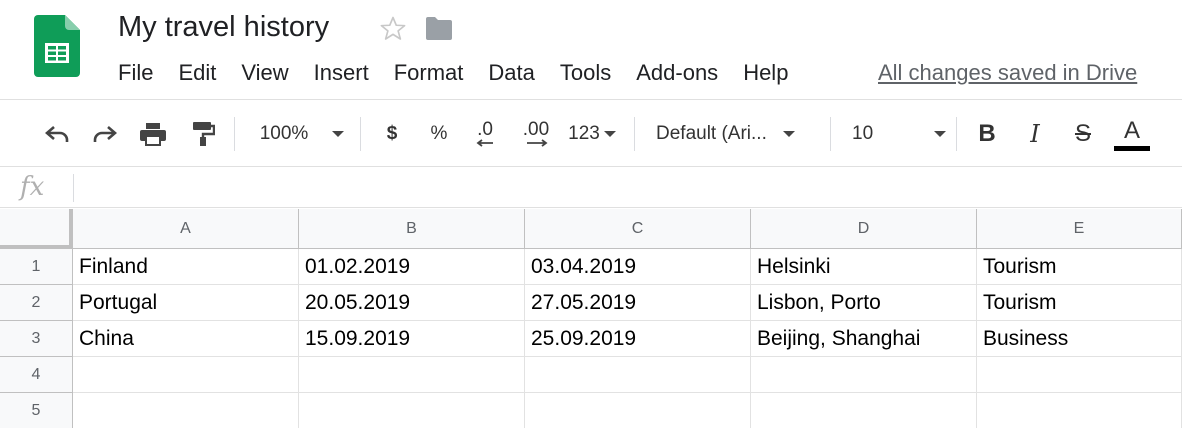 This screenshot has height=428, width=1182. I want to click on zoom-value: 100%, so click(284, 133).